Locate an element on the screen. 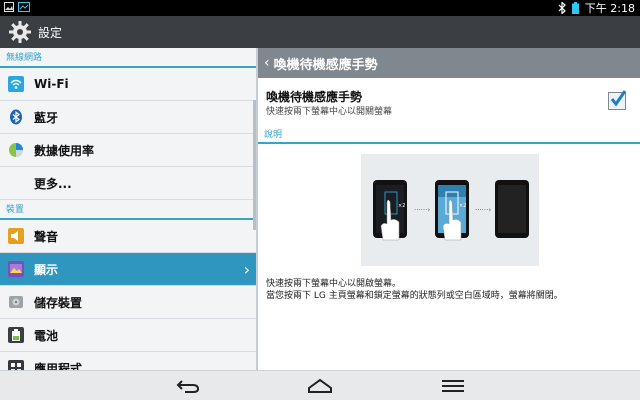 This screenshot has width=640, height=400. app-title-bar: 設定 is located at coordinates (320, 32).